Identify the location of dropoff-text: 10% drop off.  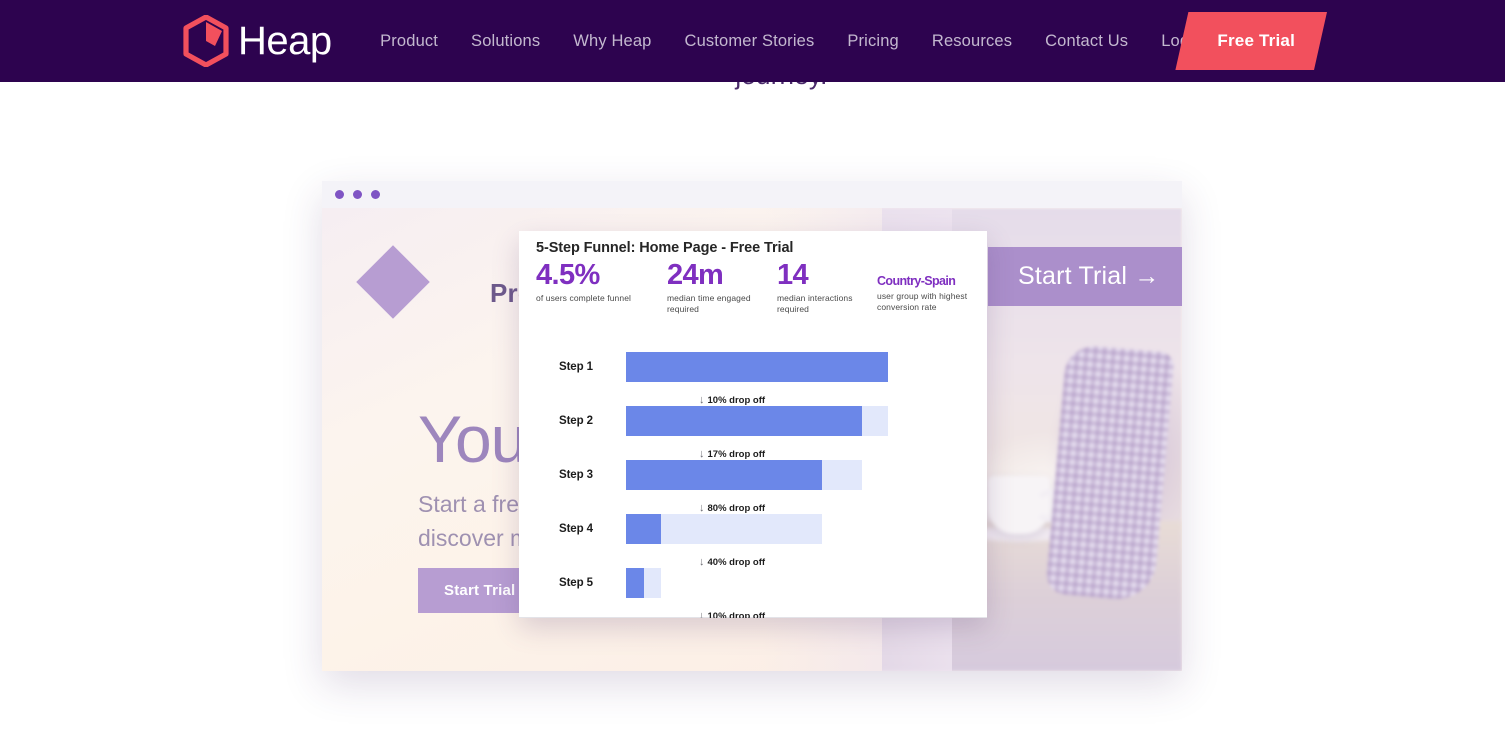
(736, 614).